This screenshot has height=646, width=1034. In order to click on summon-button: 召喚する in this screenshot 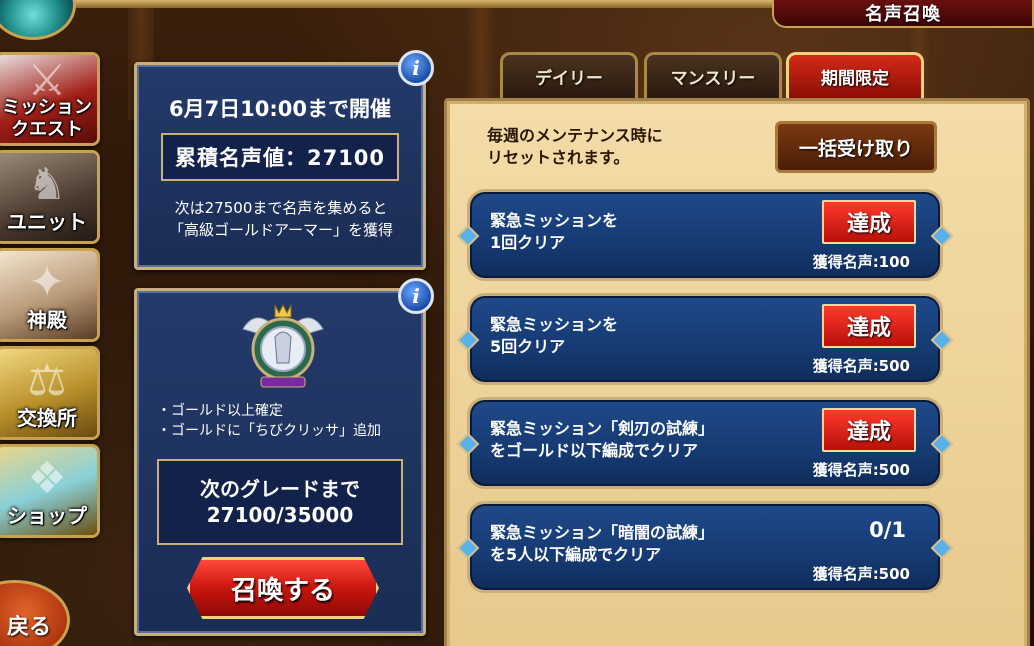, I will do `click(283, 588)`.